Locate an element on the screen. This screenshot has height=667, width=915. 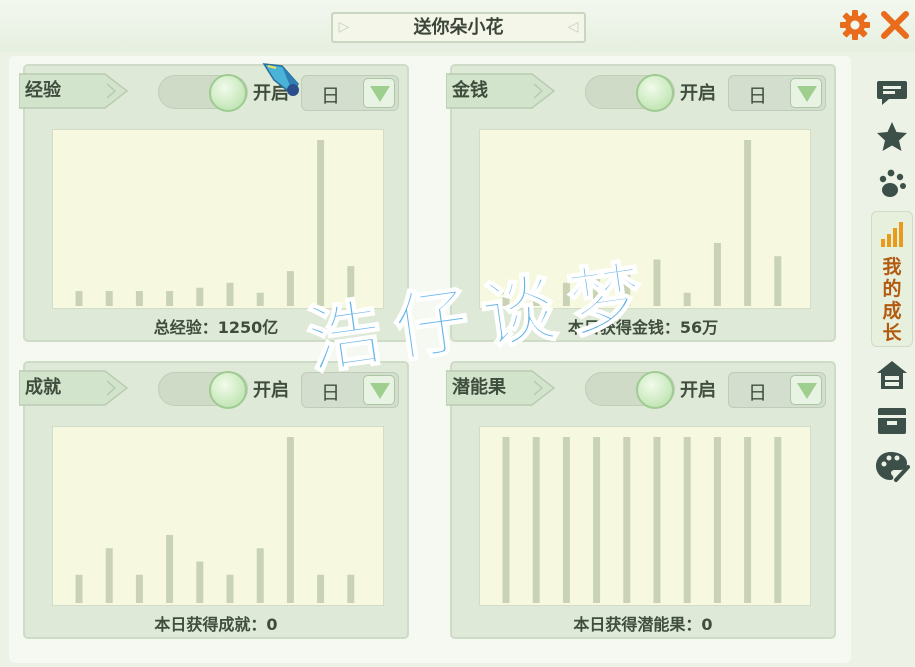
title-plate: ▷ 送你朵小花 ◁ is located at coordinates (458, 27).